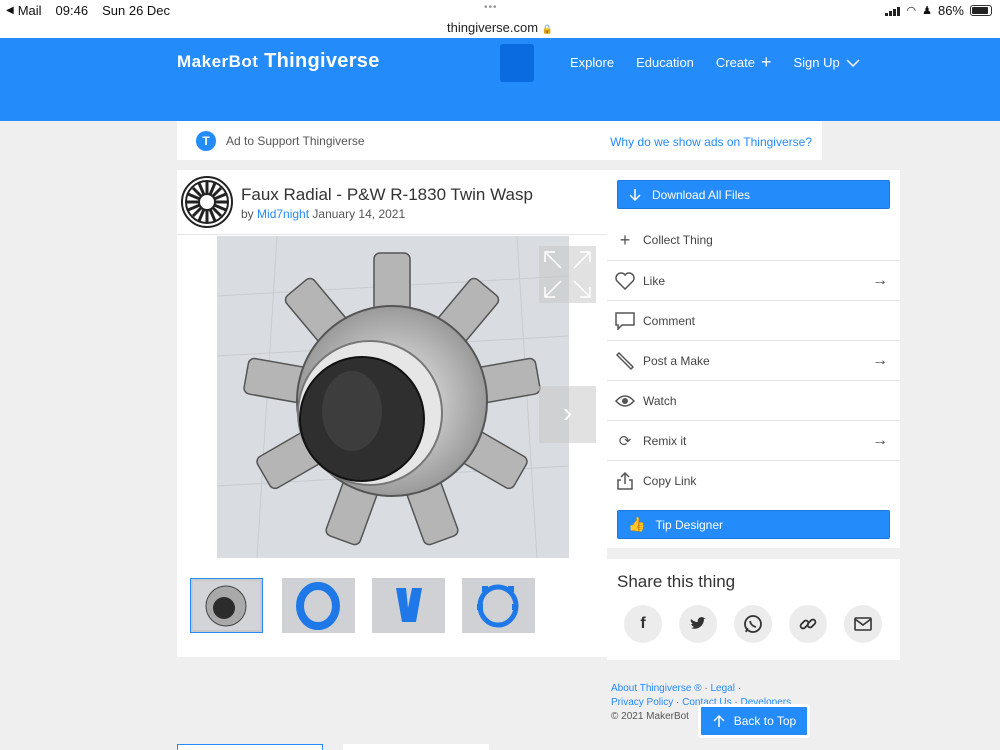  I want to click on author-link: Mid7night, so click(283, 214).